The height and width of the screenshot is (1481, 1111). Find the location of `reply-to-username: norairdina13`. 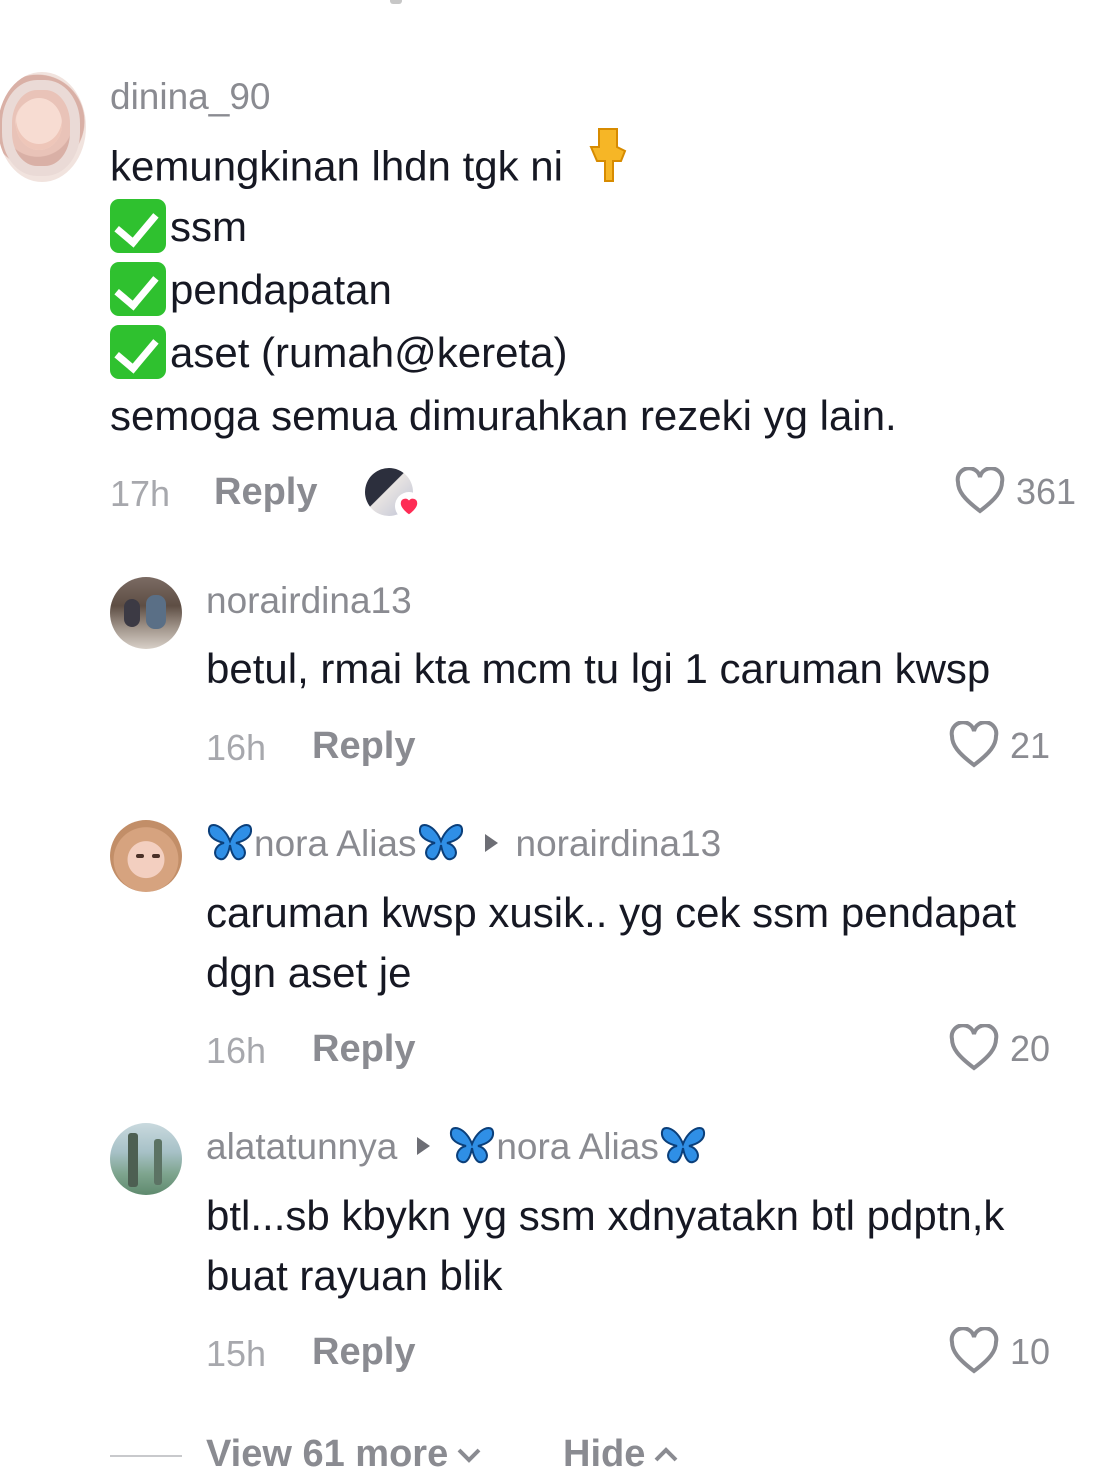

reply-to-username: norairdina13 is located at coordinates (619, 843).